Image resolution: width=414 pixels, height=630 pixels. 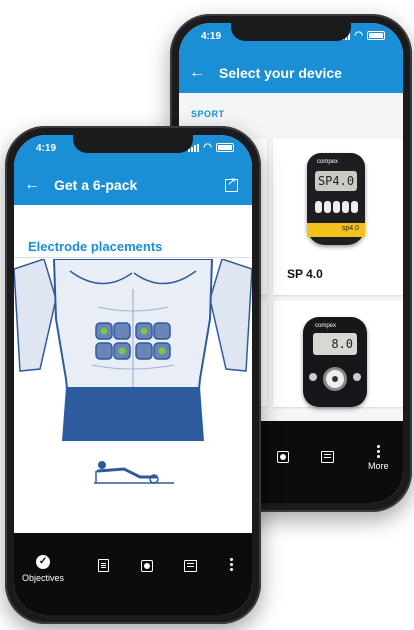 I want to click on app-bar: ← Get a 6-pack, so click(x=133, y=185).